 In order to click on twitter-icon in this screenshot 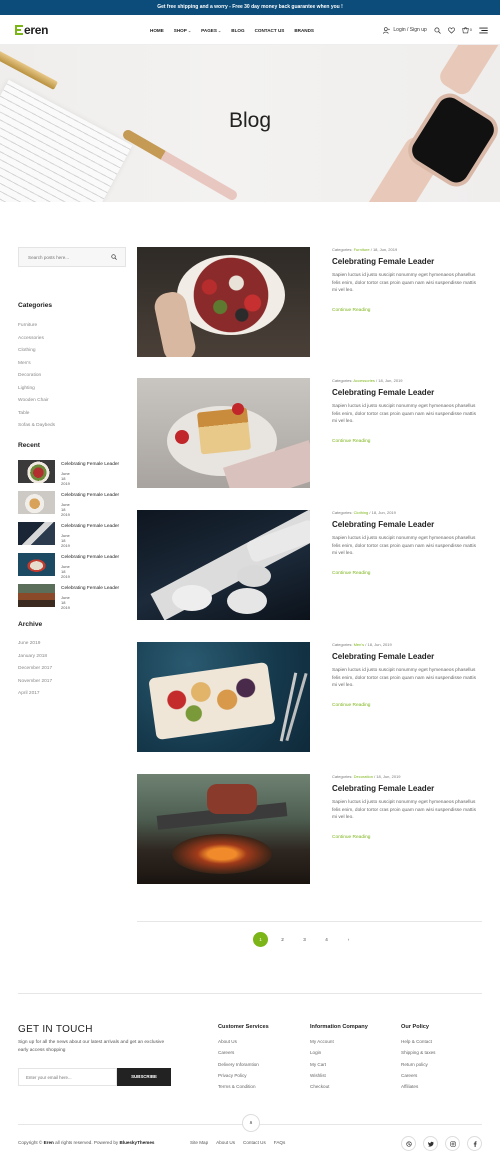, I will do `click(430, 1143)`.